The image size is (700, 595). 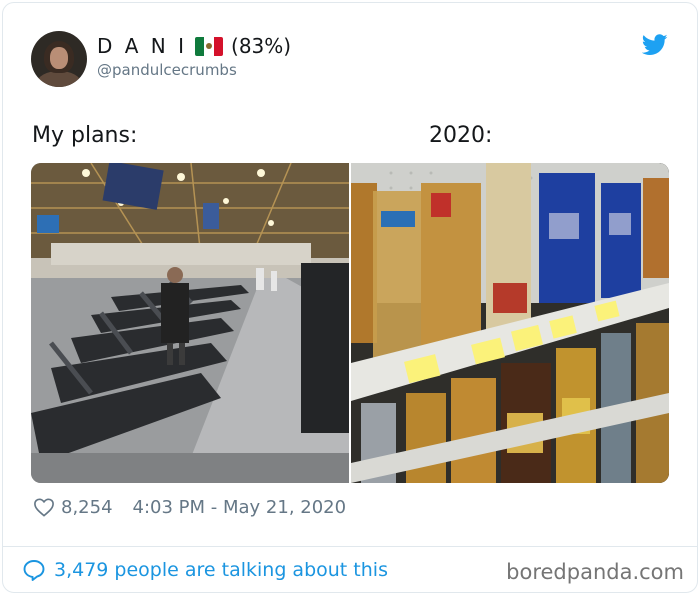 What do you see at coordinates (142, 46) in the screenshot?
I see `display-name: D A N I` at bounding box center [142, 46].